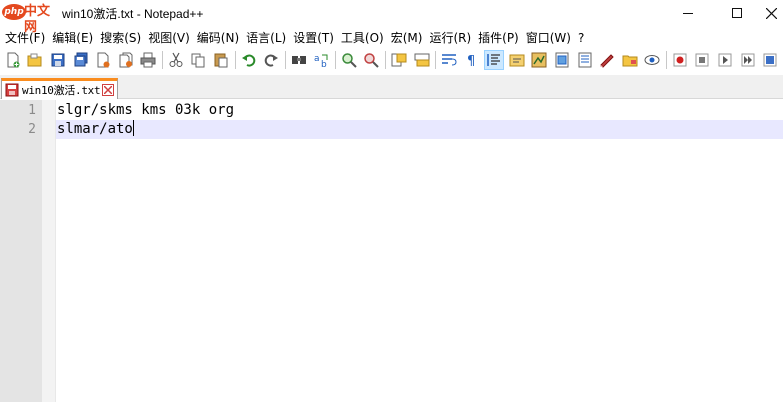 The width and height of the screenshot is (783, 402). What do you see at coordinates (146, 110) in the screenshot?
I see `code-line-text: slgr/skms kms 03k org` at bounding box center [146, 110].